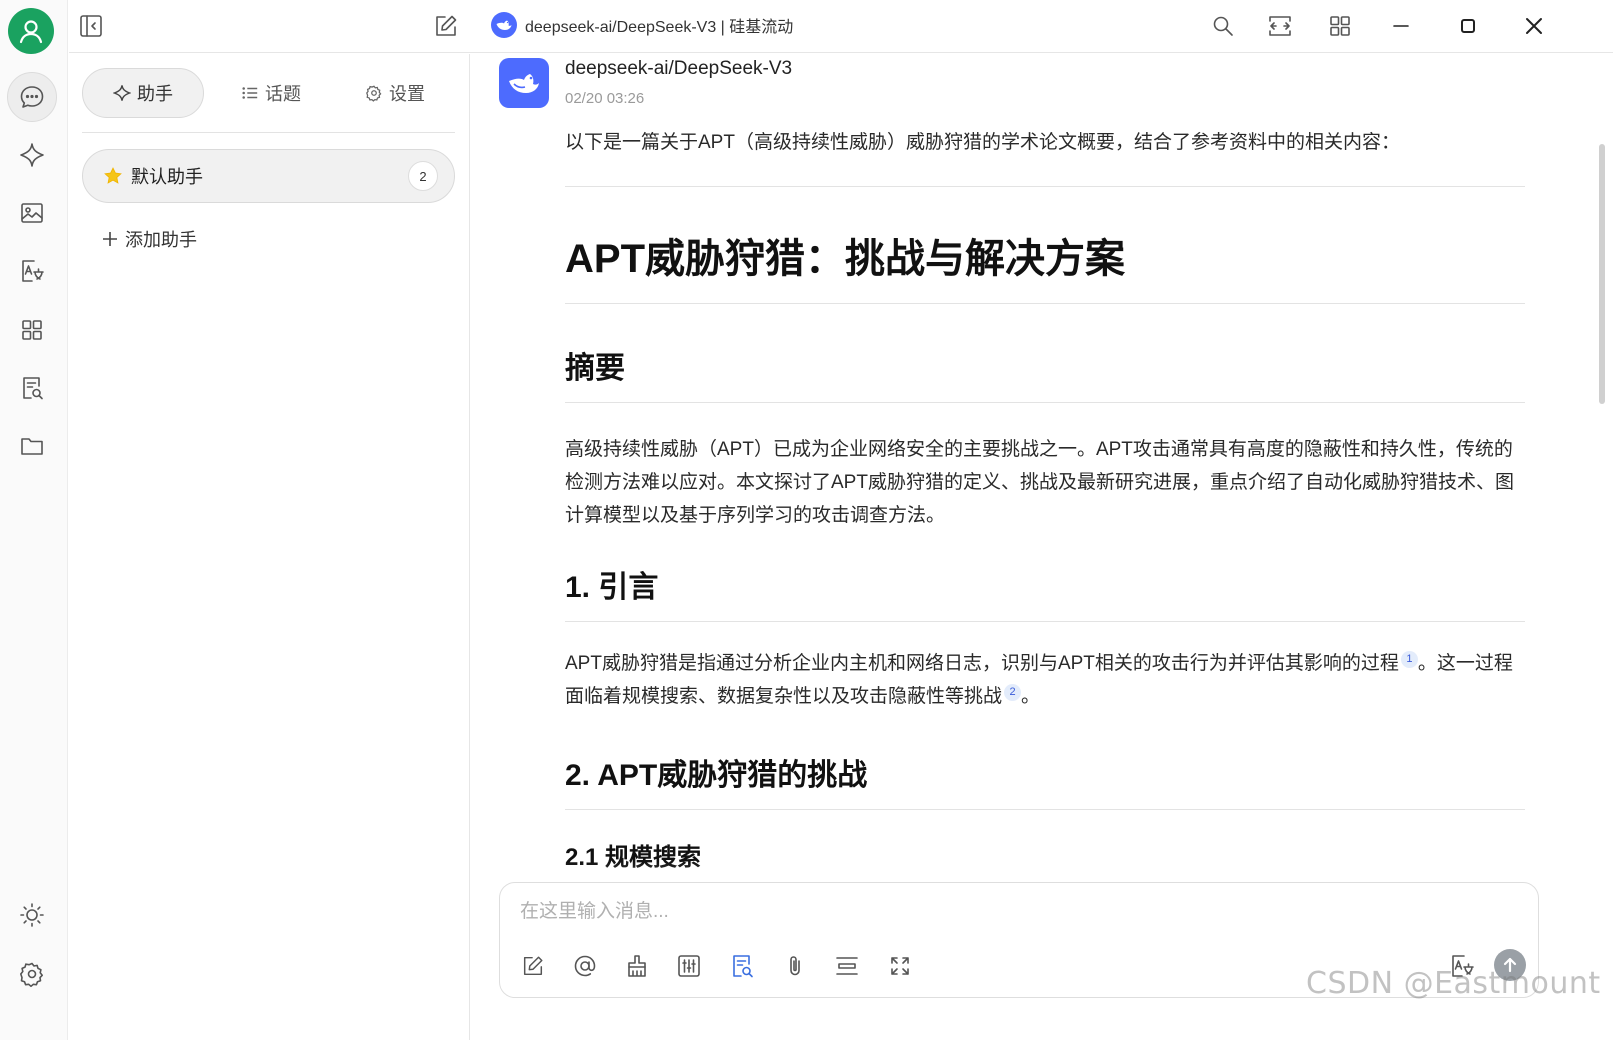  I want to click on fit-width-button, so click(1280, 26).